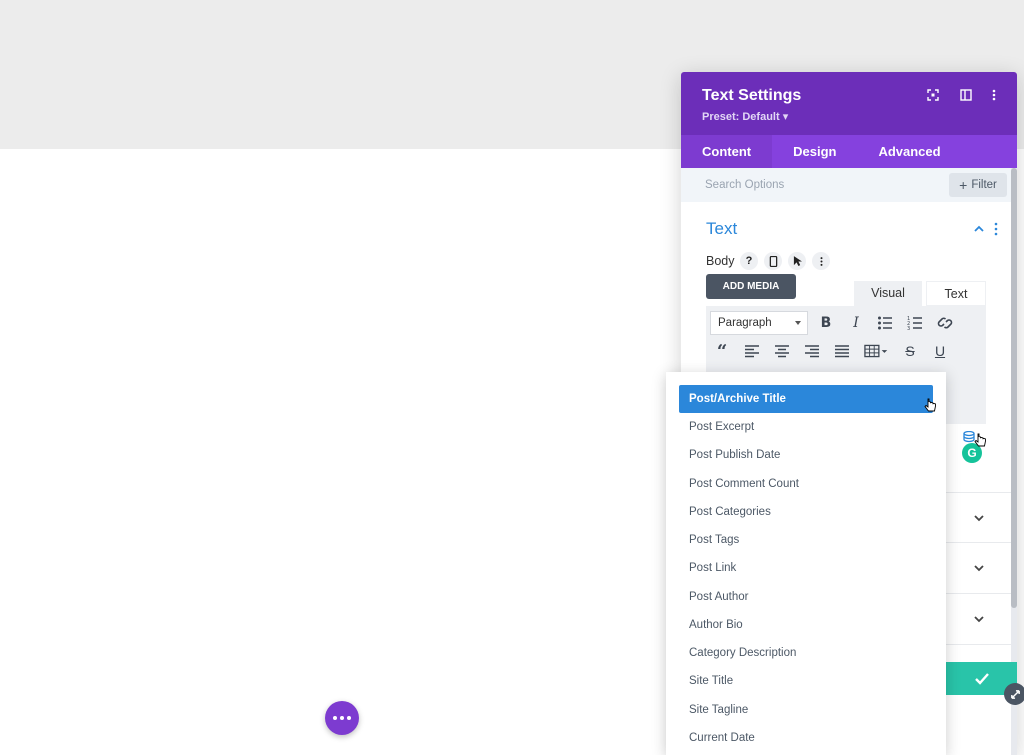 This screenshot has width=1024, height=755. I want to click on dropdown-item: Post Comment Count, so click(806, 484).